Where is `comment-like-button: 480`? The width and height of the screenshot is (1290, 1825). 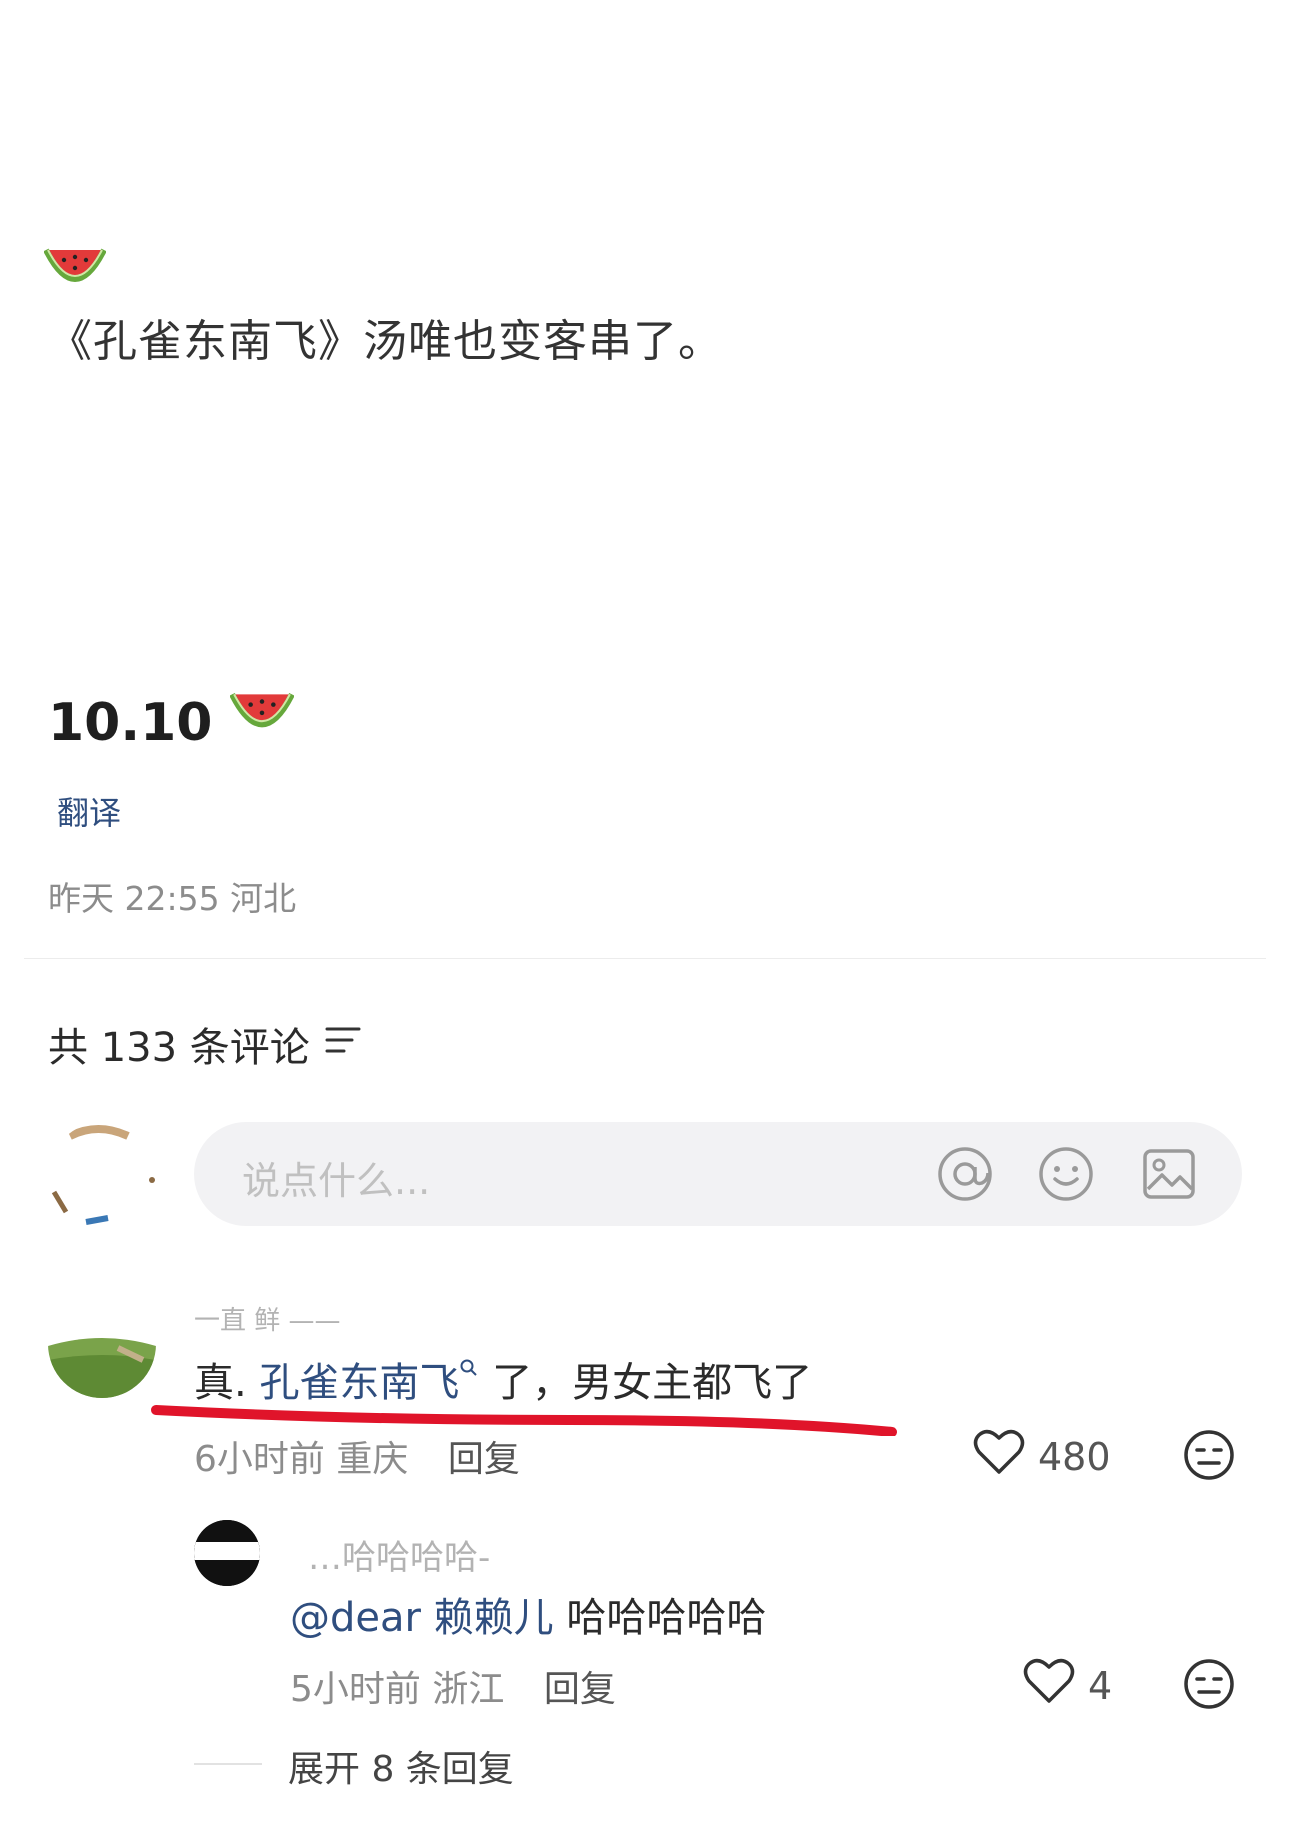 comment-like-button: 480 is located at coordinates (1041, 1456).